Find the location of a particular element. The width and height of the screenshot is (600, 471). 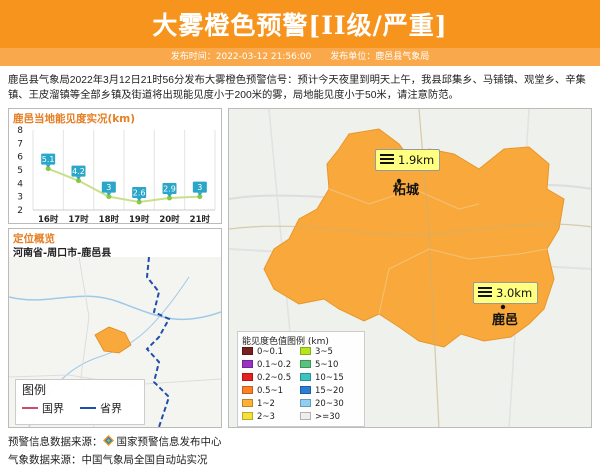

legend-label: 0~0.1 is located at coordinates (270, 352).